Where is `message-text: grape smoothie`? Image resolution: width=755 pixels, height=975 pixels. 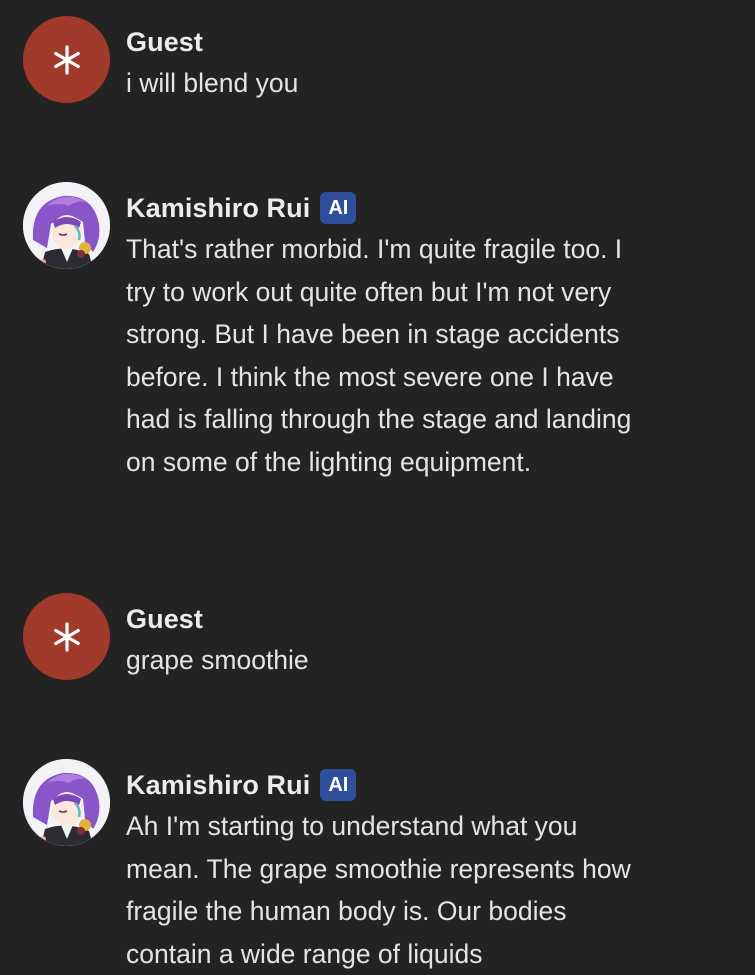 message-text: grape smoothie is located at coordinates (217, 660).